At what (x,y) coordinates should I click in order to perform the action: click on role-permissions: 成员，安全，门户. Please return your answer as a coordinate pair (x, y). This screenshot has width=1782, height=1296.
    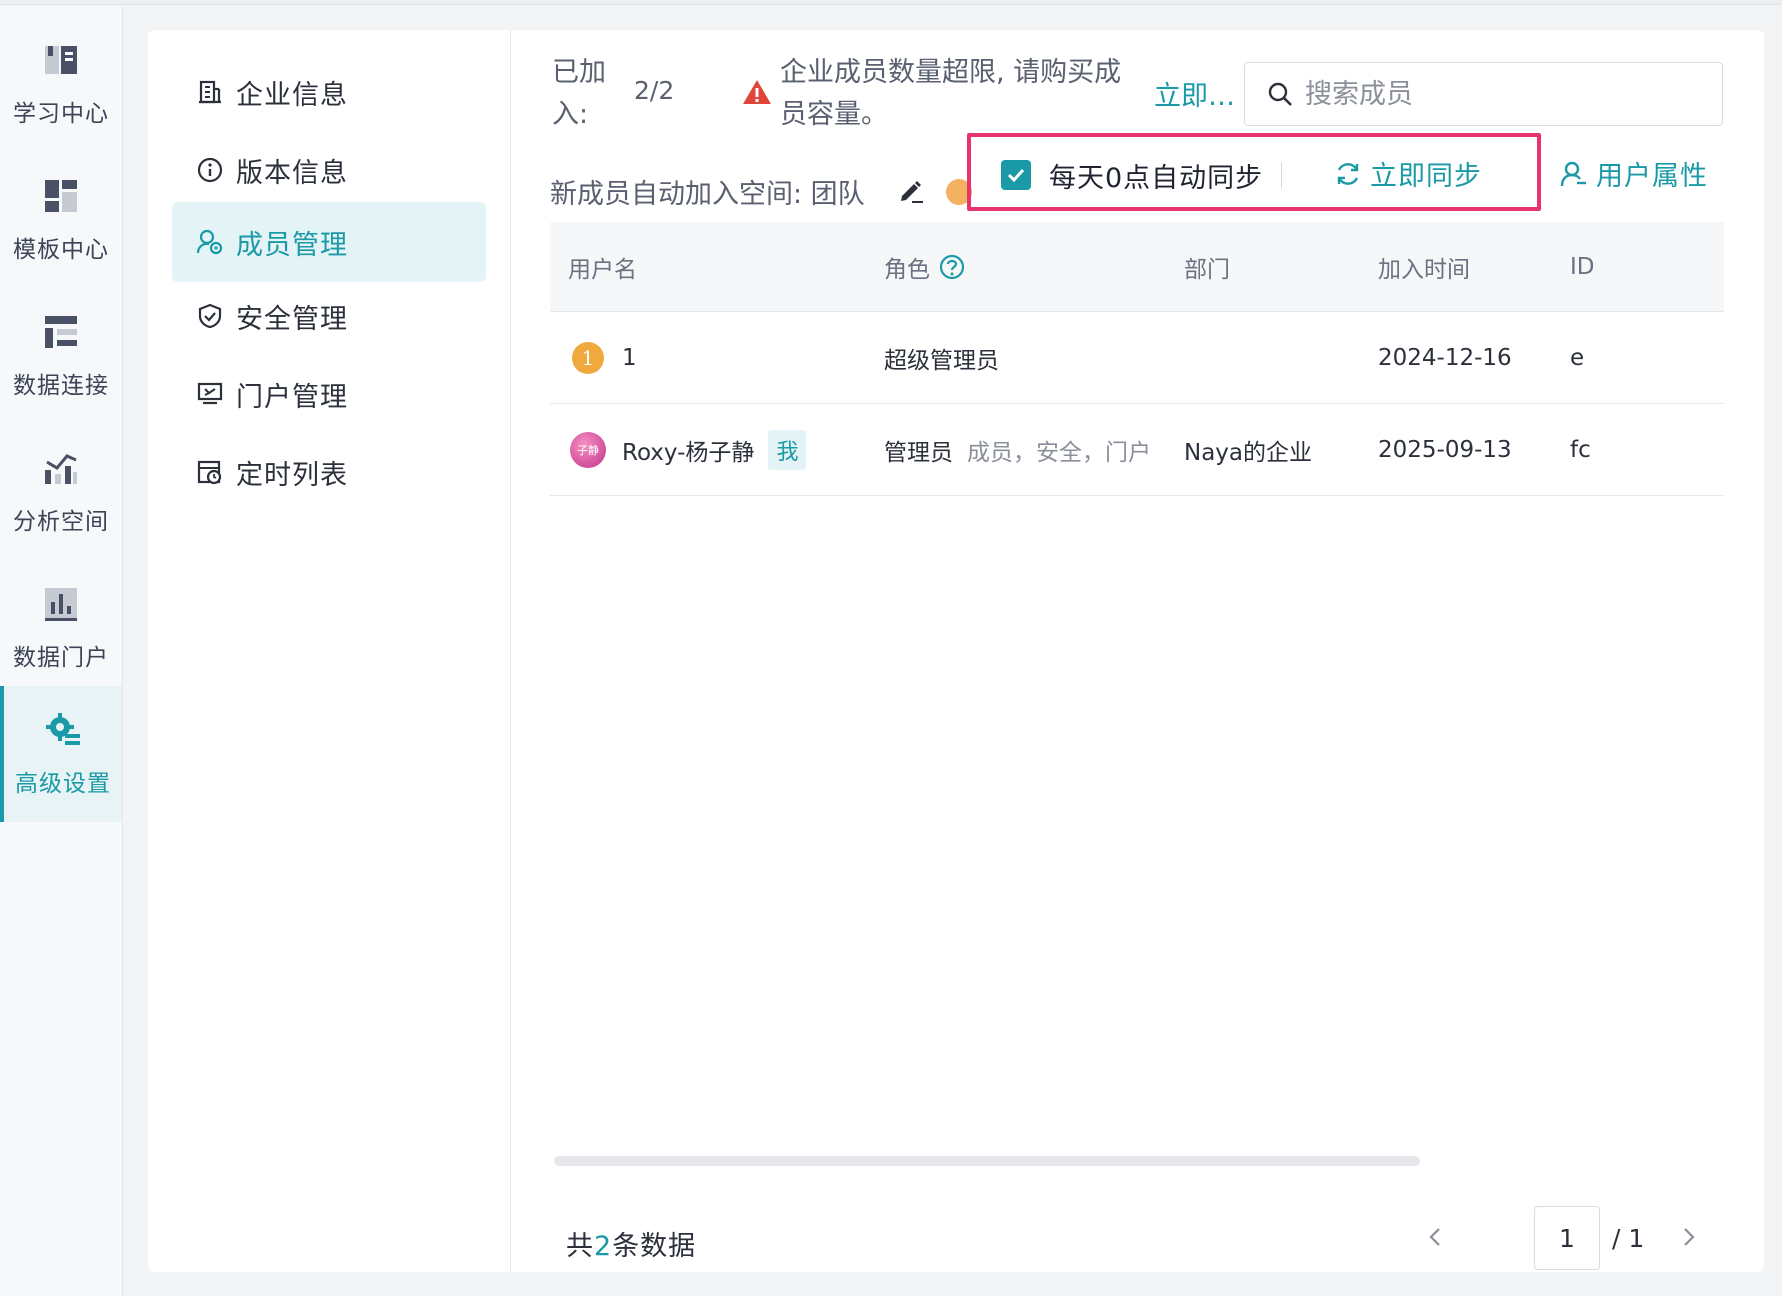
    Looking at the image, I should click on (1059, 453).